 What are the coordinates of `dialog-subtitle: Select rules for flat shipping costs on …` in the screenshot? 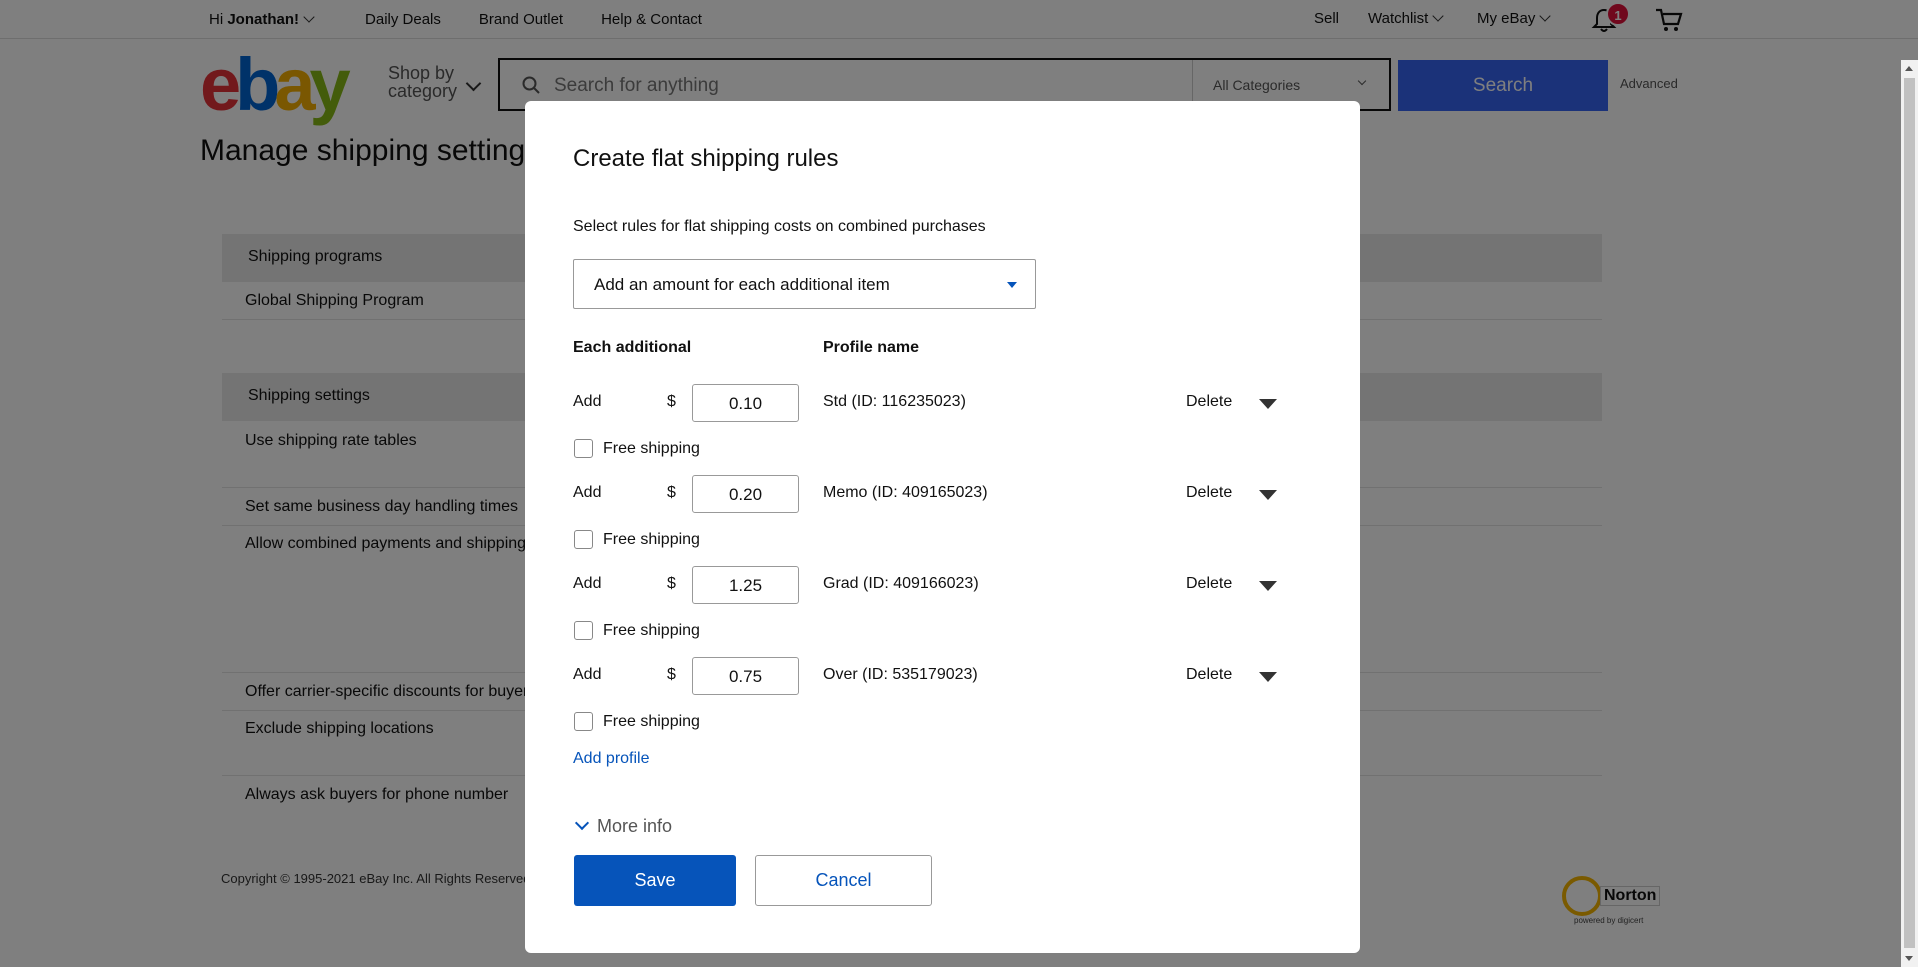 It's located at (779, 226).